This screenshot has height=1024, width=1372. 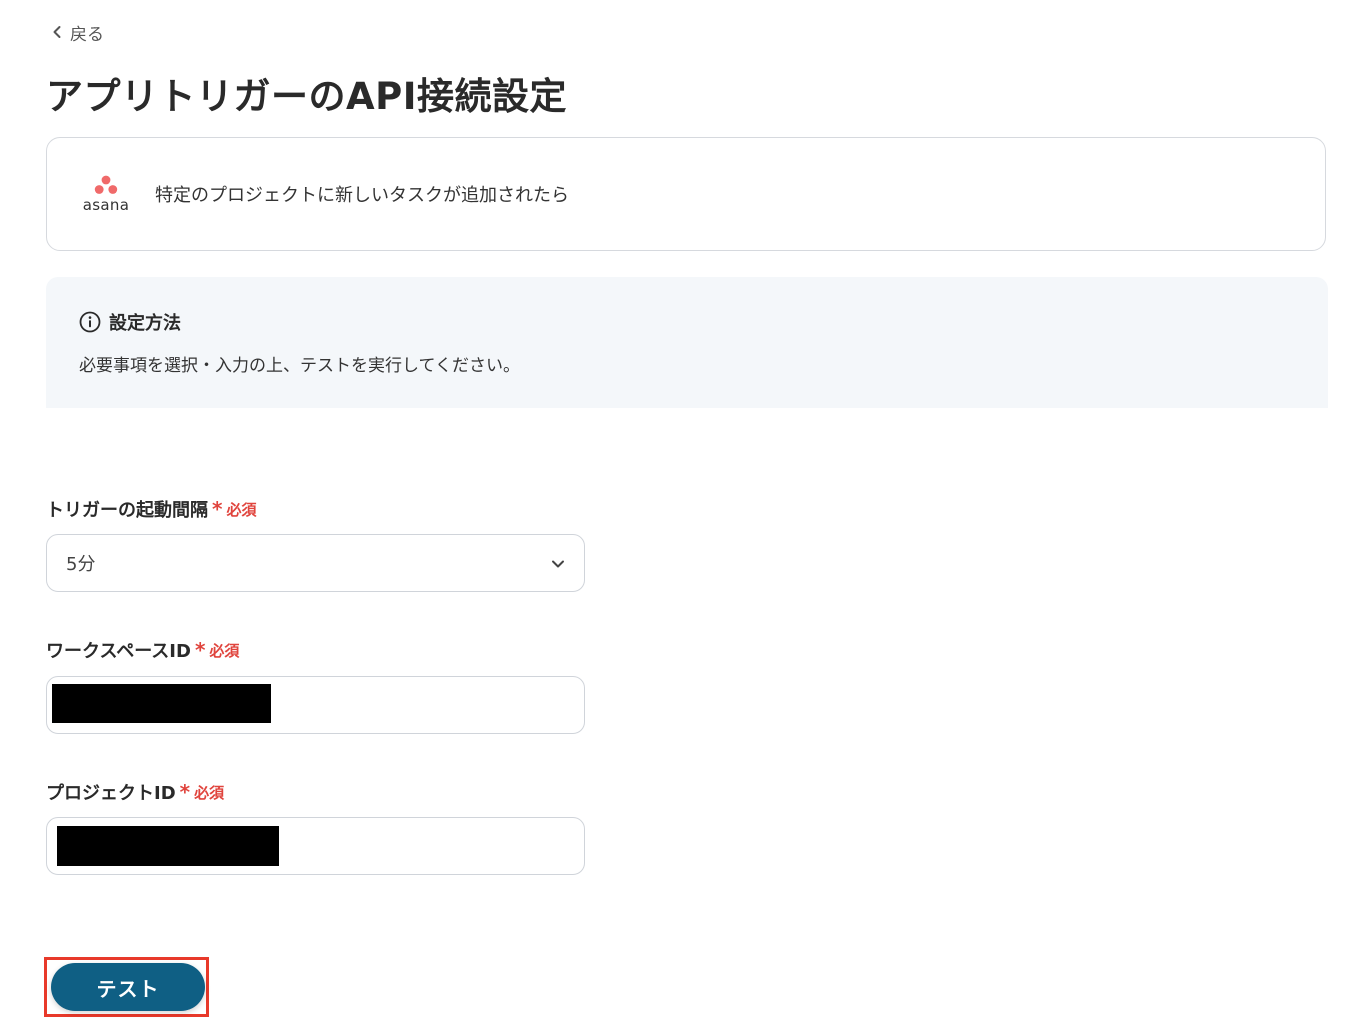 I want to click on back-label: 戻る, so click(x=87, y=34).